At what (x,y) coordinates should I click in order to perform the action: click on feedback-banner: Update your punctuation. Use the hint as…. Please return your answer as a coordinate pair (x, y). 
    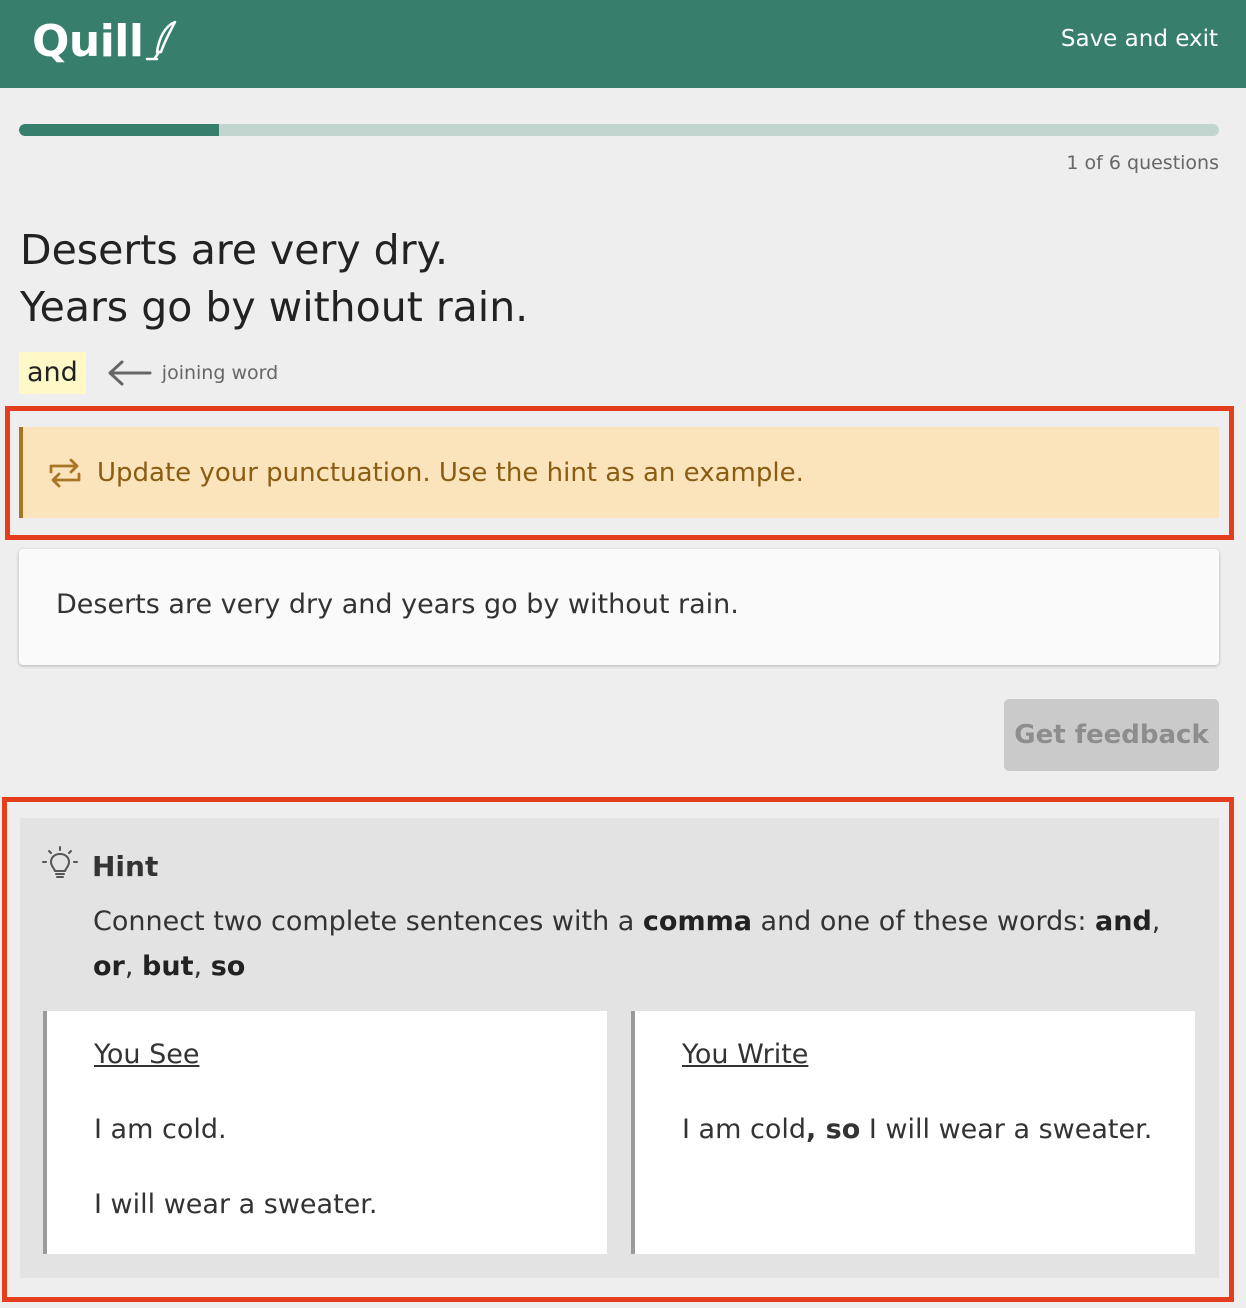
    Looking at the image, I should click on (619, 472).